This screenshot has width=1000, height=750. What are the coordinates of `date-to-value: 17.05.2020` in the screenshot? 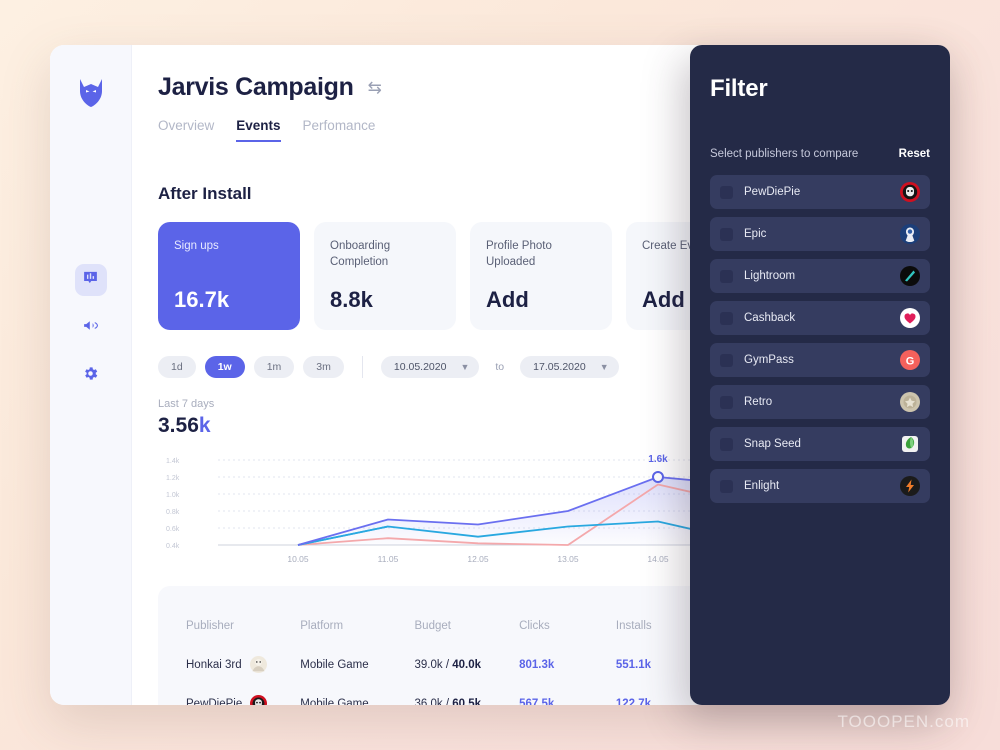 It's located at (559, 367).